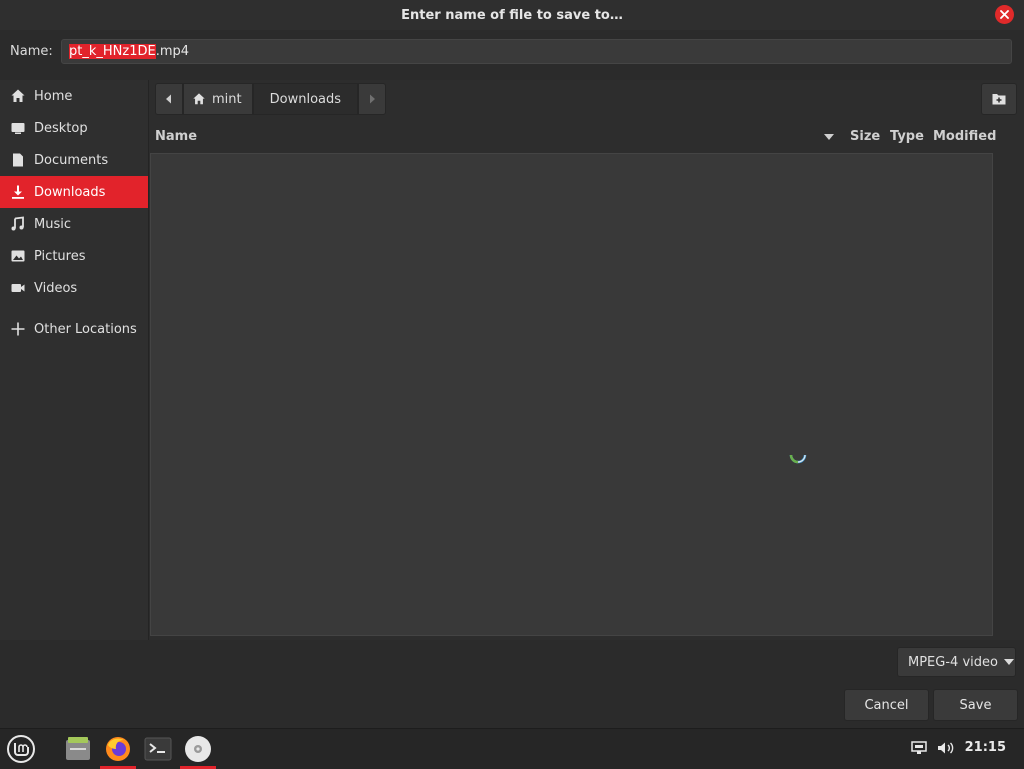 This screenshot has width=1024, height=769. I want to click on close-icon, so click(1004, 14).